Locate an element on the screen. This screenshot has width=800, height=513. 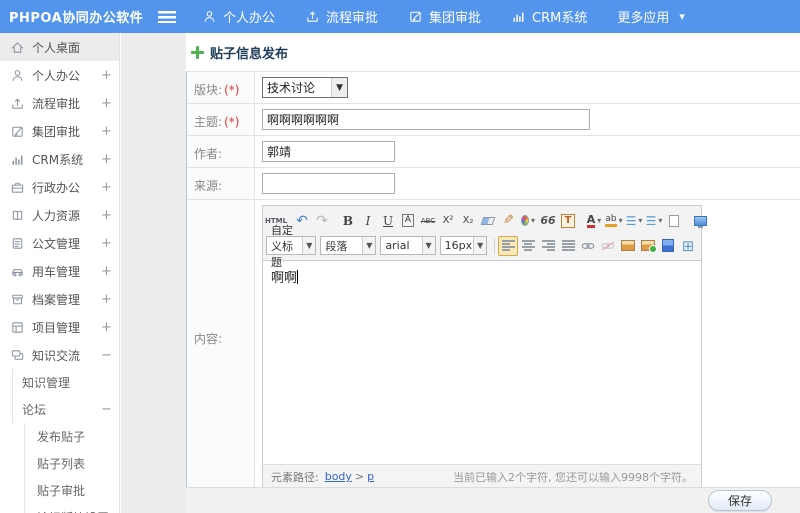
sidebar-item-knowledge-exchange: 知识交流 − is located at coordinates (59, 355).